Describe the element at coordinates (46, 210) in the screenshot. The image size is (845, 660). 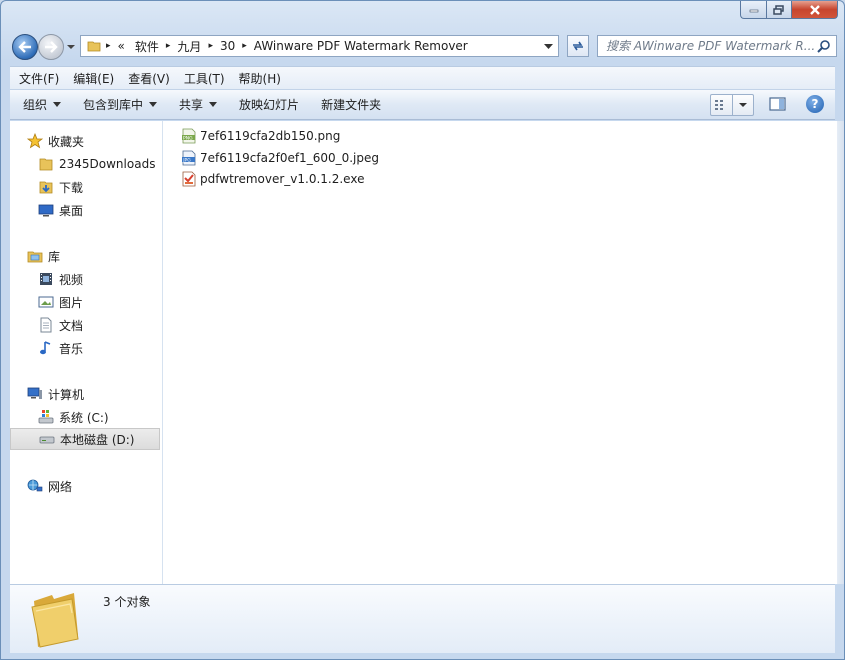
I see `desktop-icon` at that location.